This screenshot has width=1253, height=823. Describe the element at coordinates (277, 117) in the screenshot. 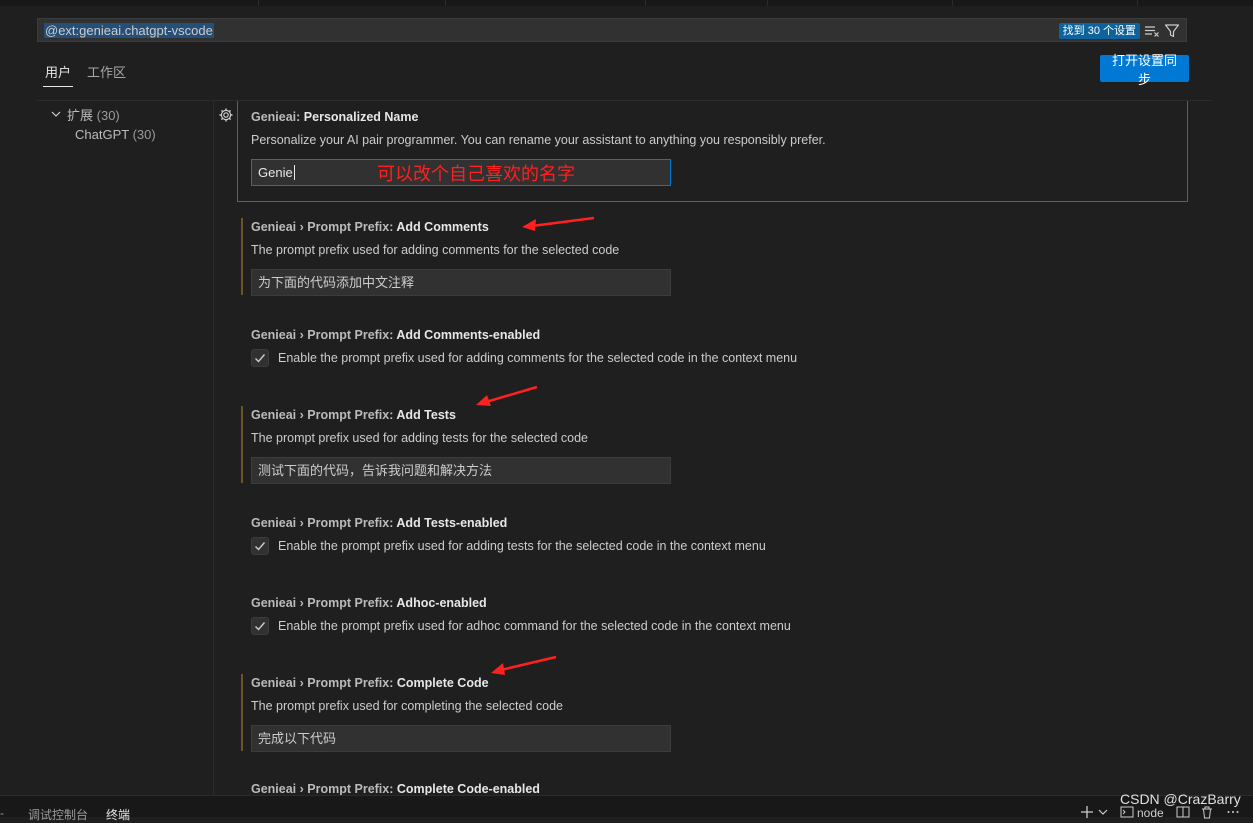

I see `setting-category: Genieai:` at that location.